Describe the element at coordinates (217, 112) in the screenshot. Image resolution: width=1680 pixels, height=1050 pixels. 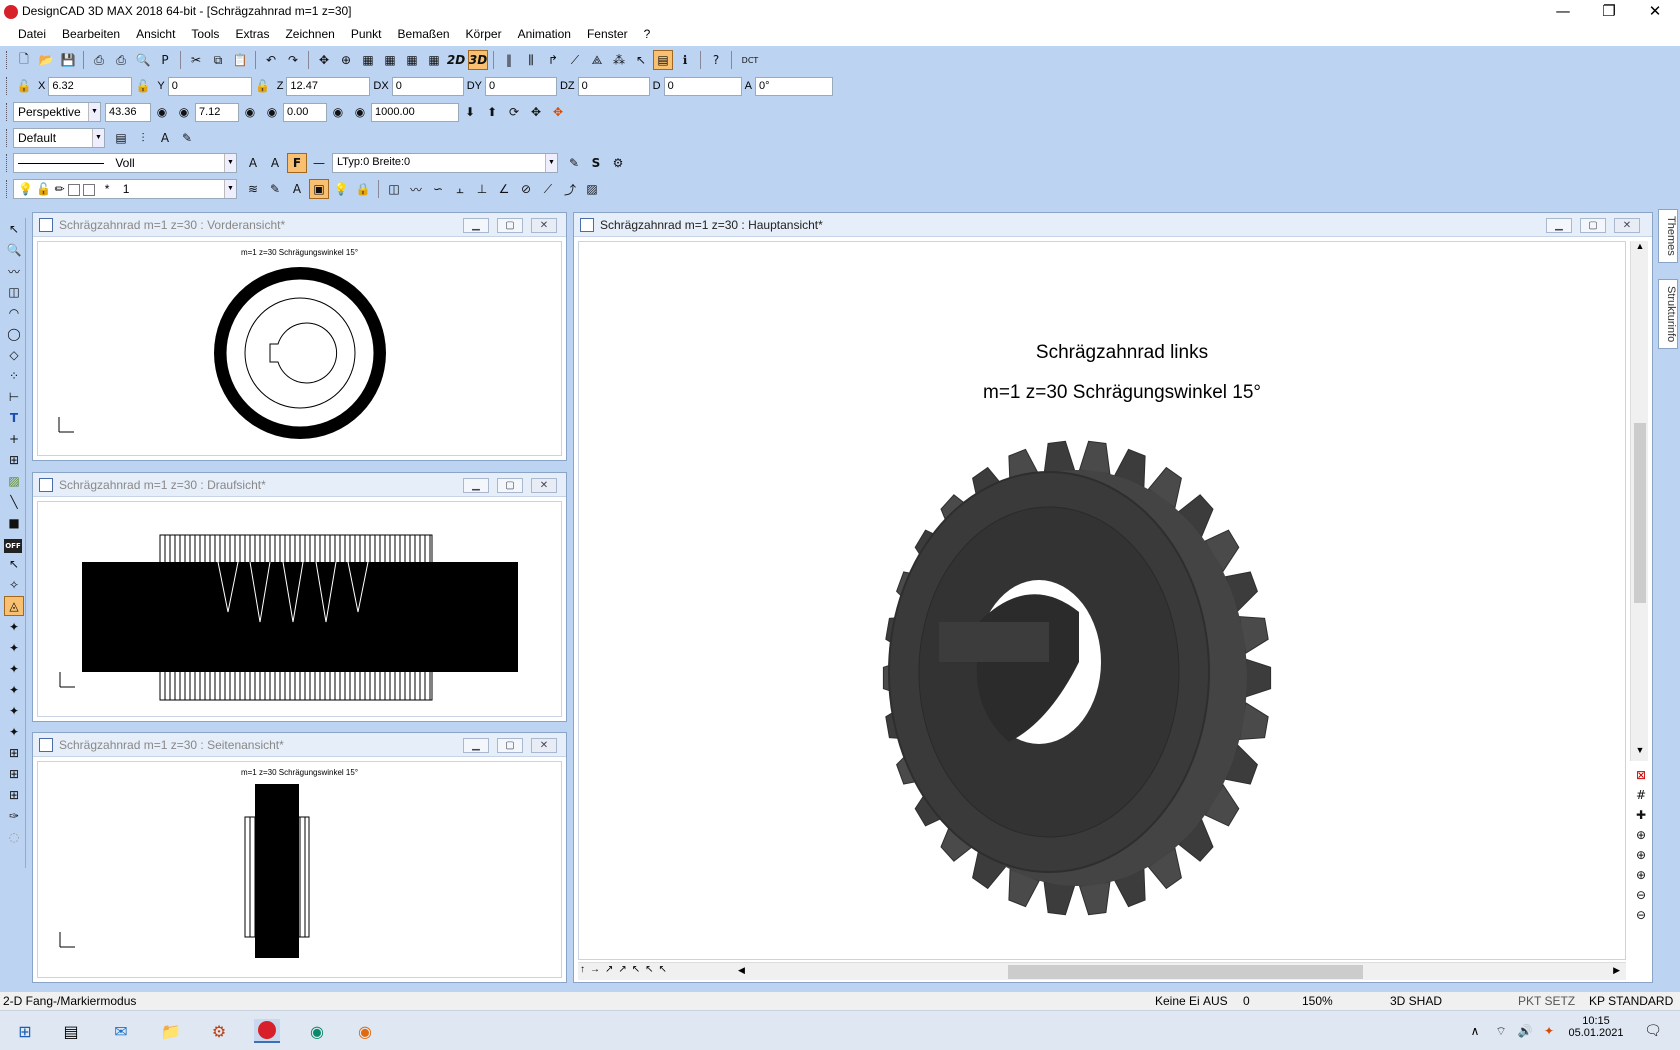
I see `view-field-2: 7.12` at that location.